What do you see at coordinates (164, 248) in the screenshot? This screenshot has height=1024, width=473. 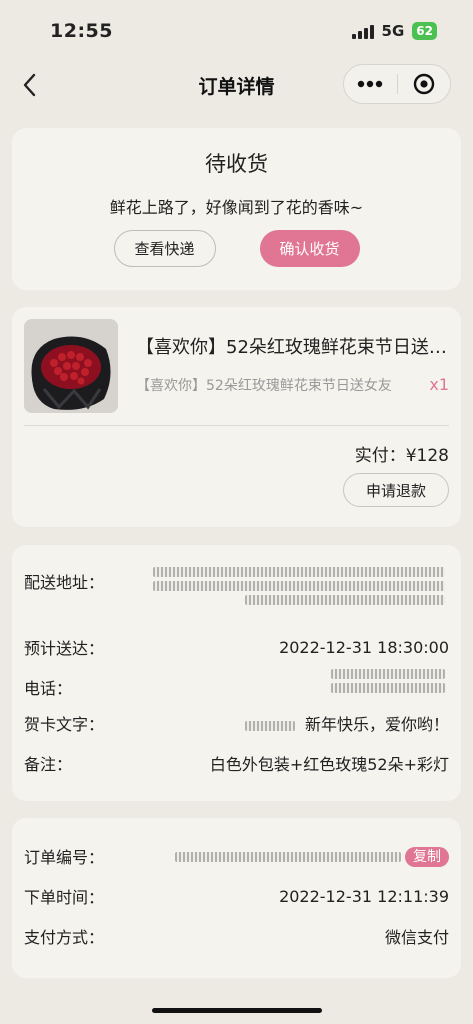 I see `check-delivery-button: 查看快递` at bounding box center [164, 248].